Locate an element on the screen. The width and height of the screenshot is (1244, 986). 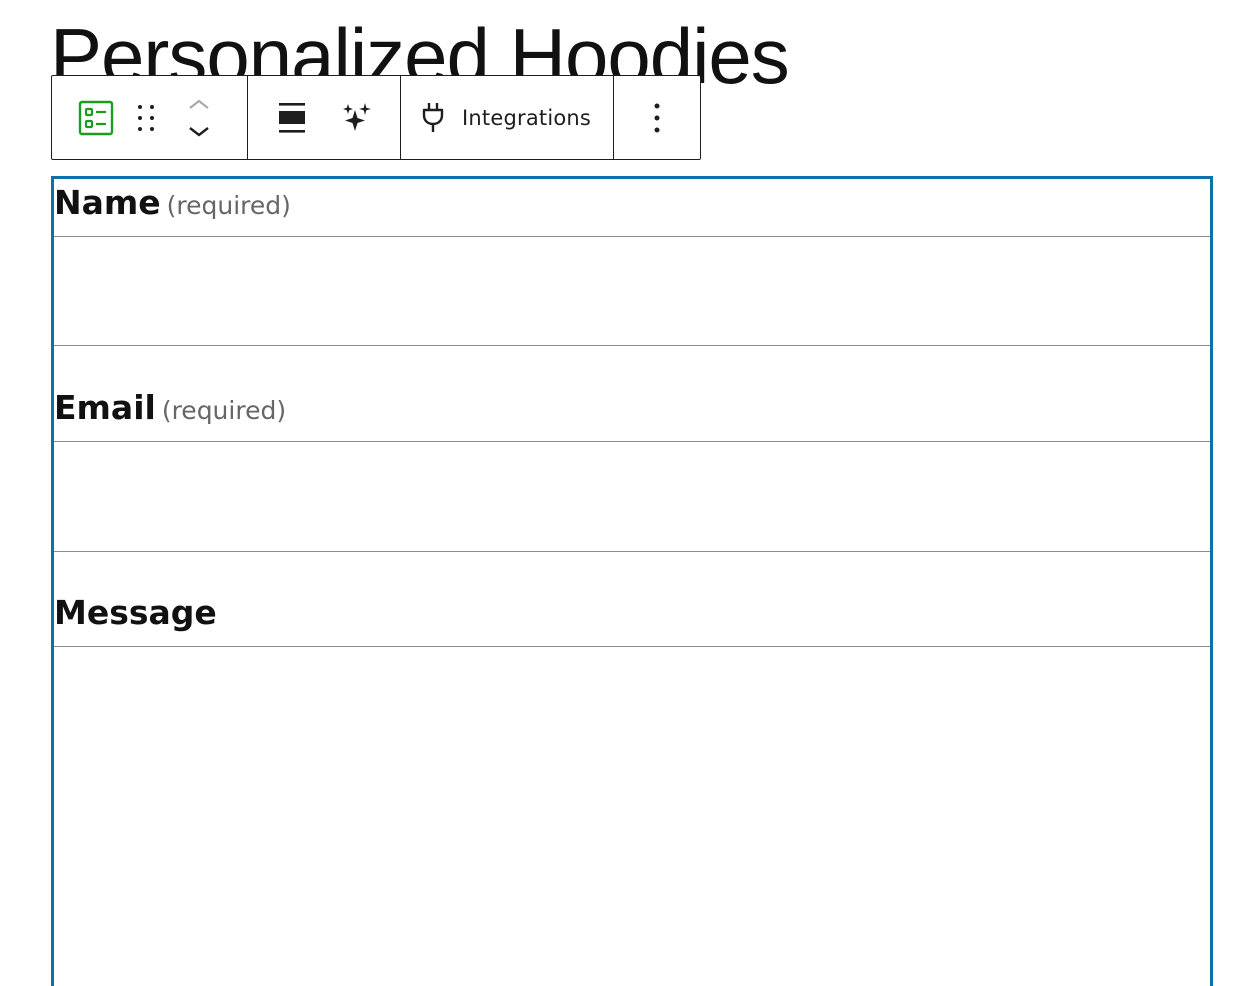
chevron-up-icon is located at coordinates (199, 104).